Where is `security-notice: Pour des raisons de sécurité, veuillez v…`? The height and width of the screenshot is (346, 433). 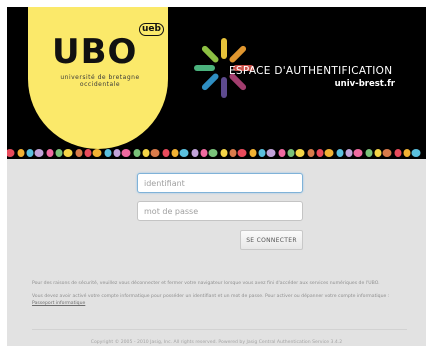 security-notice: Pour des raisons de sécurité, veuillez v… is located at coordinates (206, 283).